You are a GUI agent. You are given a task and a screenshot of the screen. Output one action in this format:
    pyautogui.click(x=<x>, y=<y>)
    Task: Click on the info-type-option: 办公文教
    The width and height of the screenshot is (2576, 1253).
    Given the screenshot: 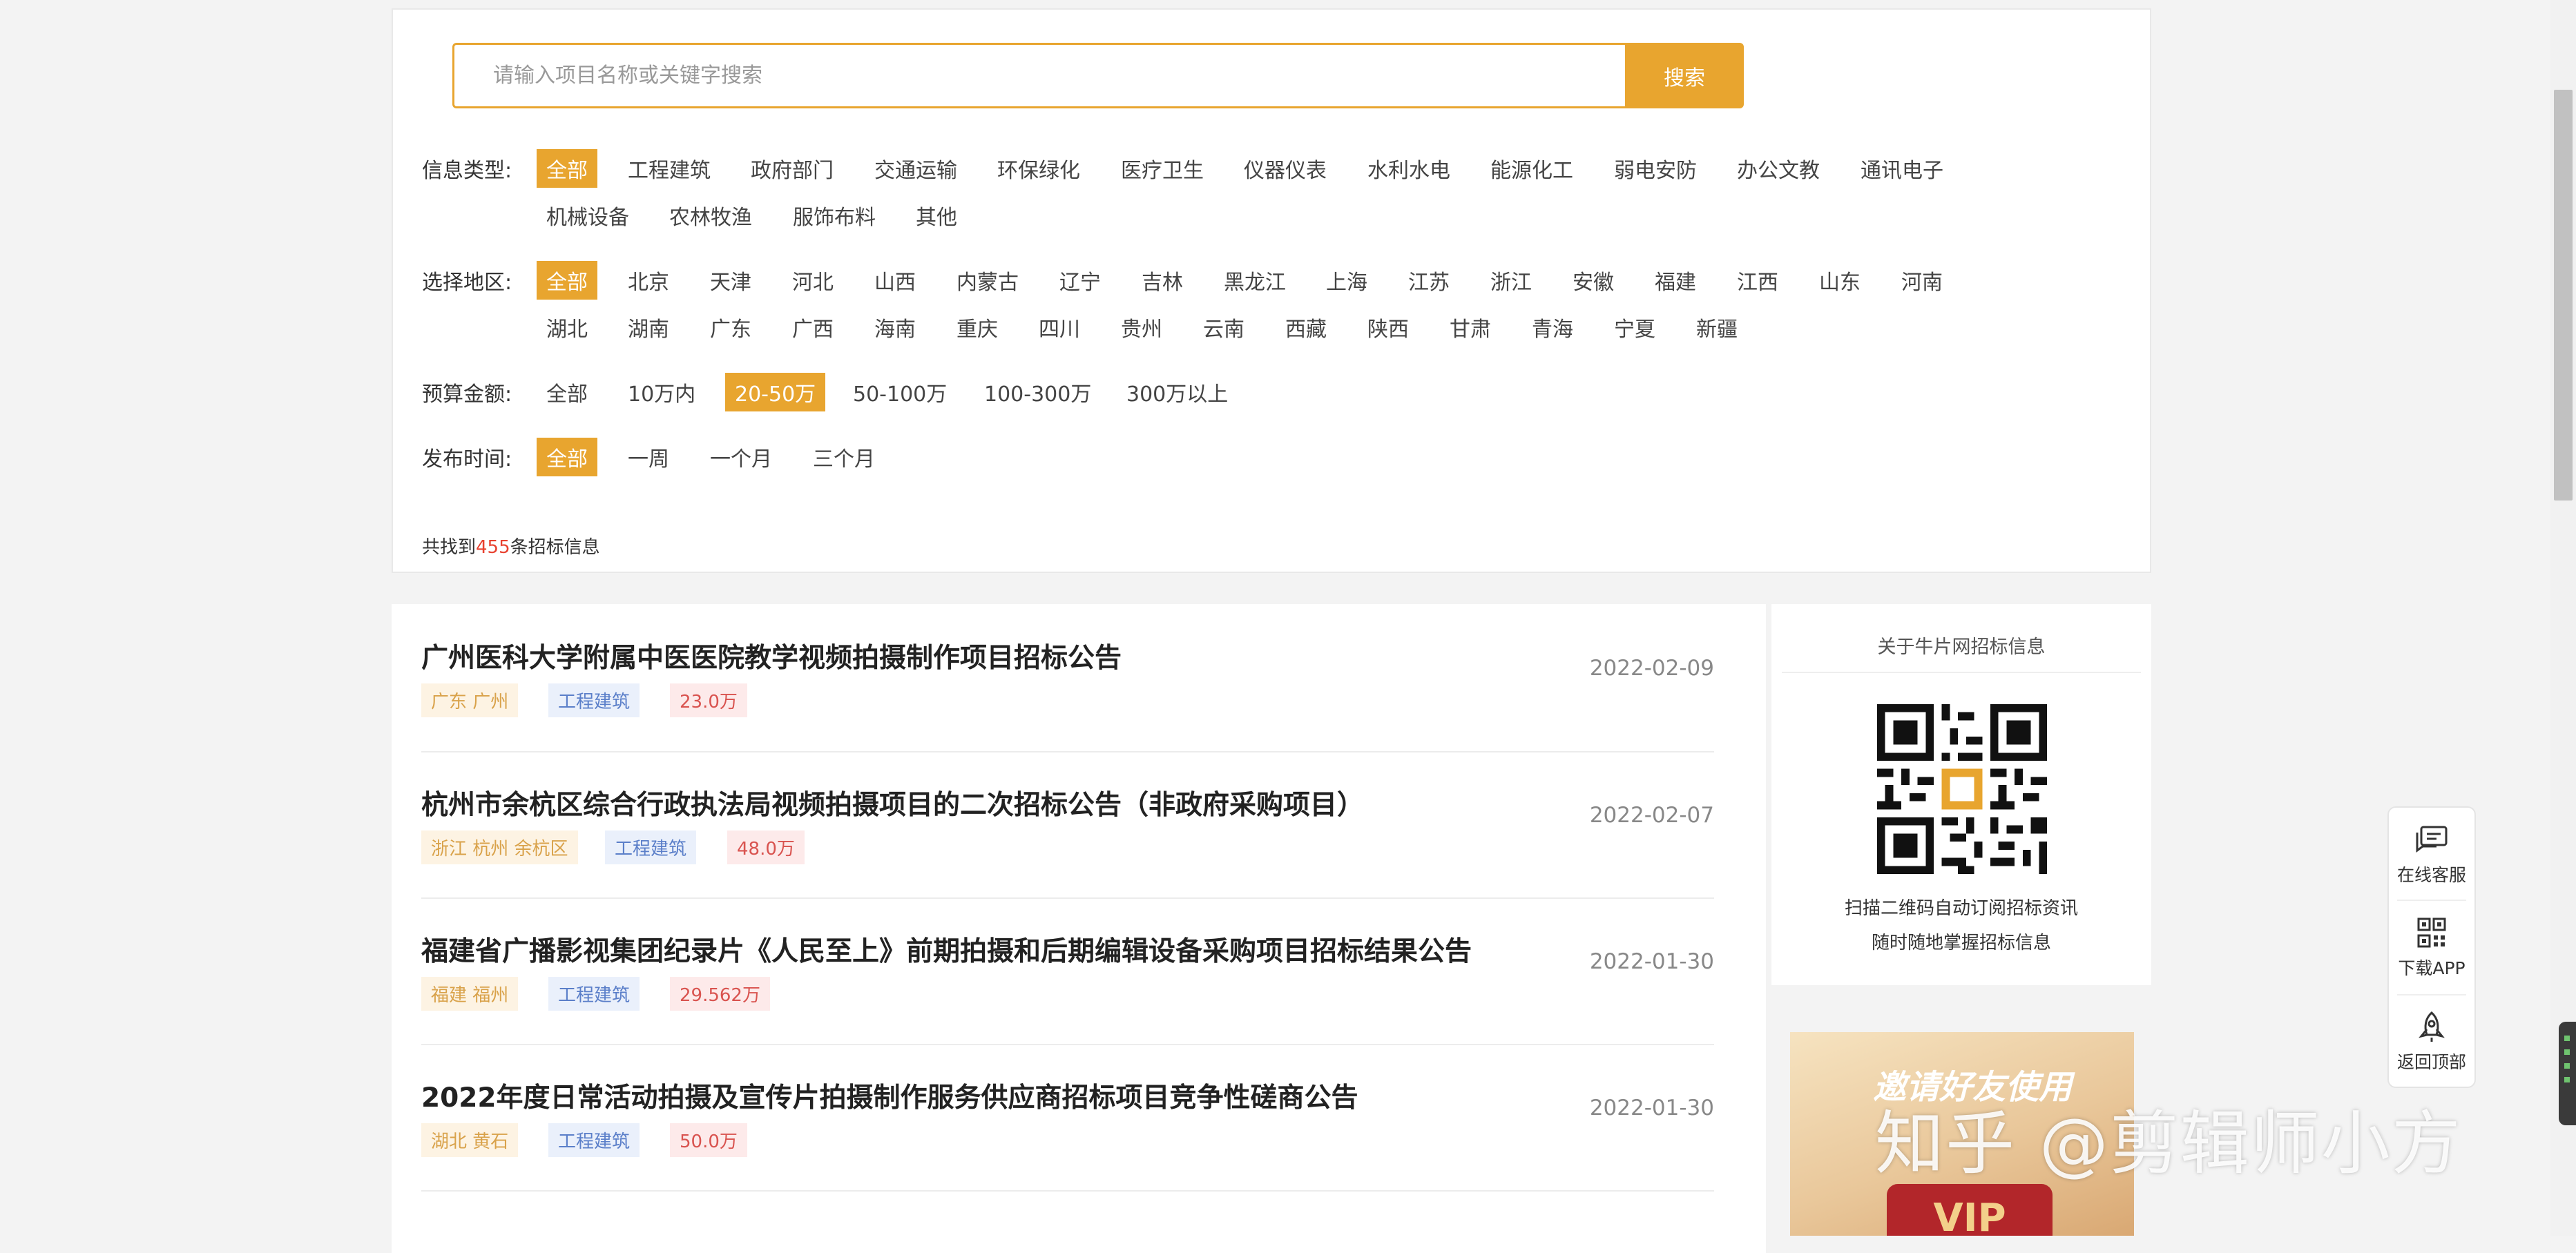 What is the action you would take?
    pyautogui.click(x=1778, y=168)
    